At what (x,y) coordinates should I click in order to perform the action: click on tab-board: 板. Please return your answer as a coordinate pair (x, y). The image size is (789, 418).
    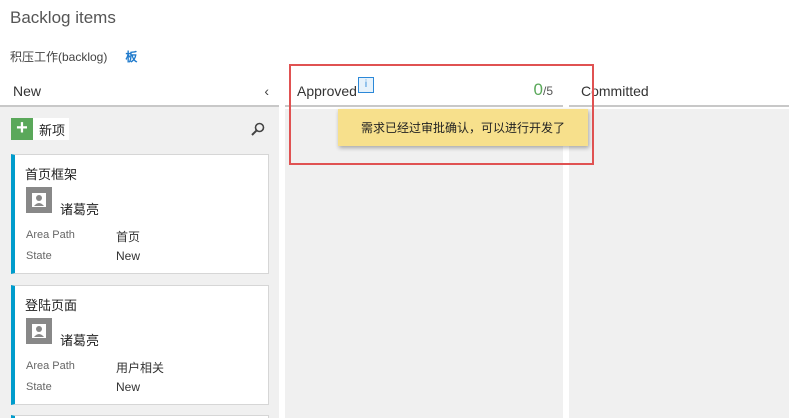
    Looking at the image, I should click on (131, 56).